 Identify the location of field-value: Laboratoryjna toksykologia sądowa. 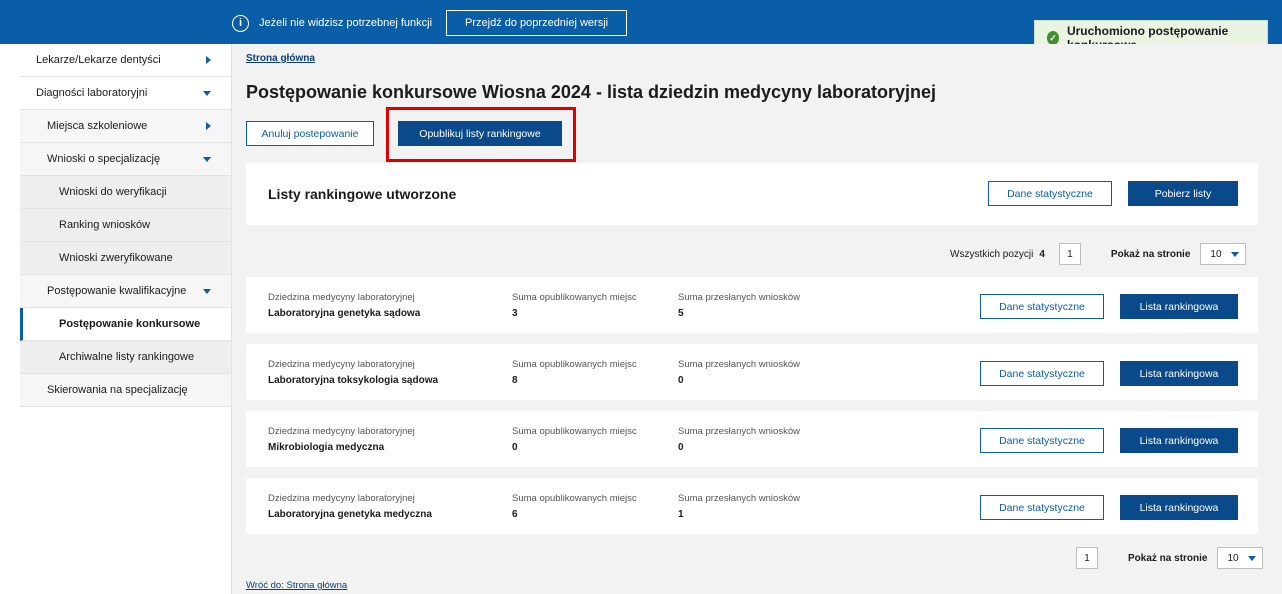
(353, 380).